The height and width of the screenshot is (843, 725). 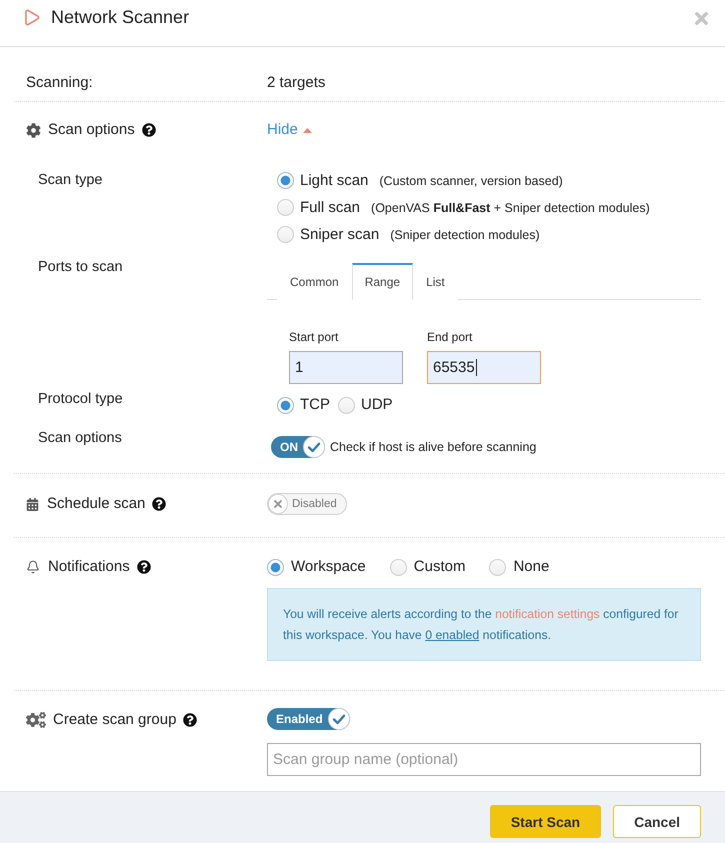 I want to click on toggle-switch: ON, so click(x=298, y=447).